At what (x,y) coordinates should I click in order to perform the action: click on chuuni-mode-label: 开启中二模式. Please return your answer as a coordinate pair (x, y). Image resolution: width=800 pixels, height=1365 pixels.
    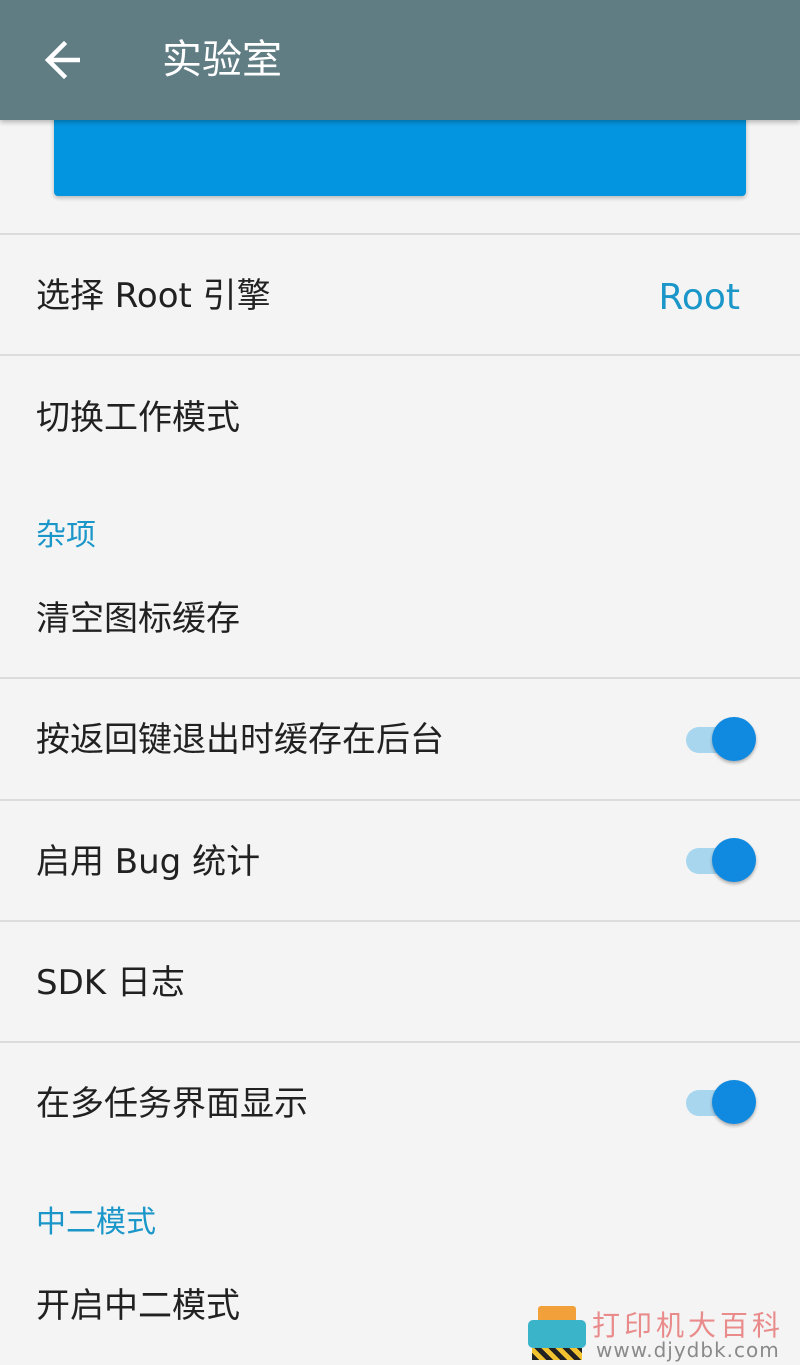
    Looking at the image, I should click on (138, 1306).